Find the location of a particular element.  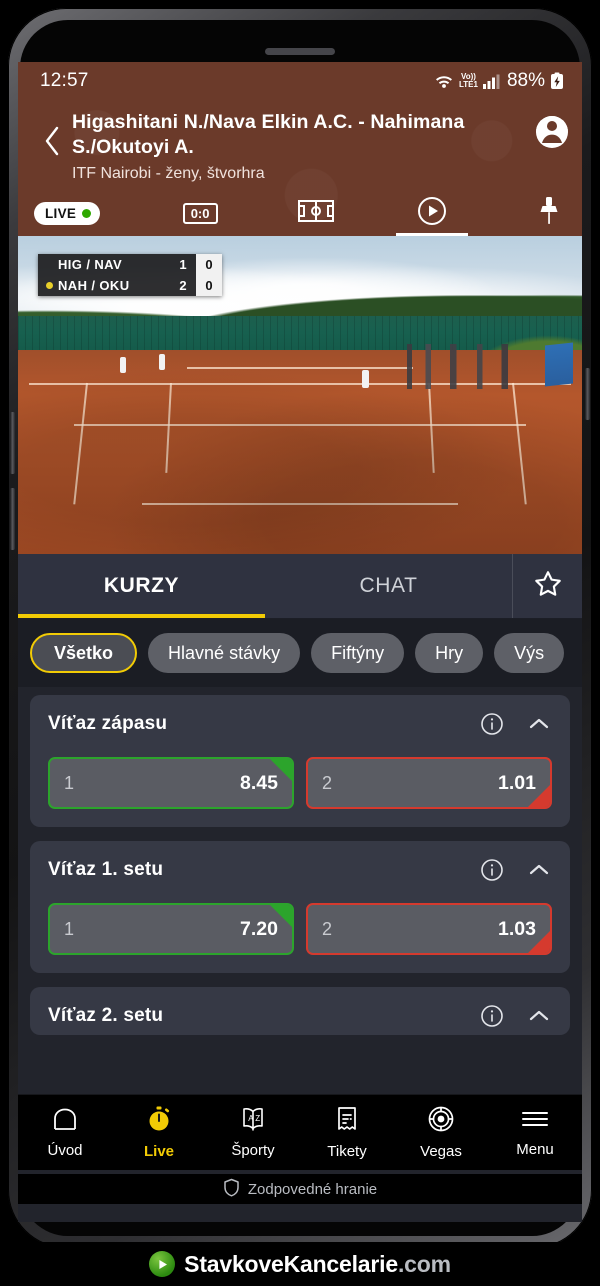

volte-indicator: Vo)) LTE1 is located at coordinates (468, 80).